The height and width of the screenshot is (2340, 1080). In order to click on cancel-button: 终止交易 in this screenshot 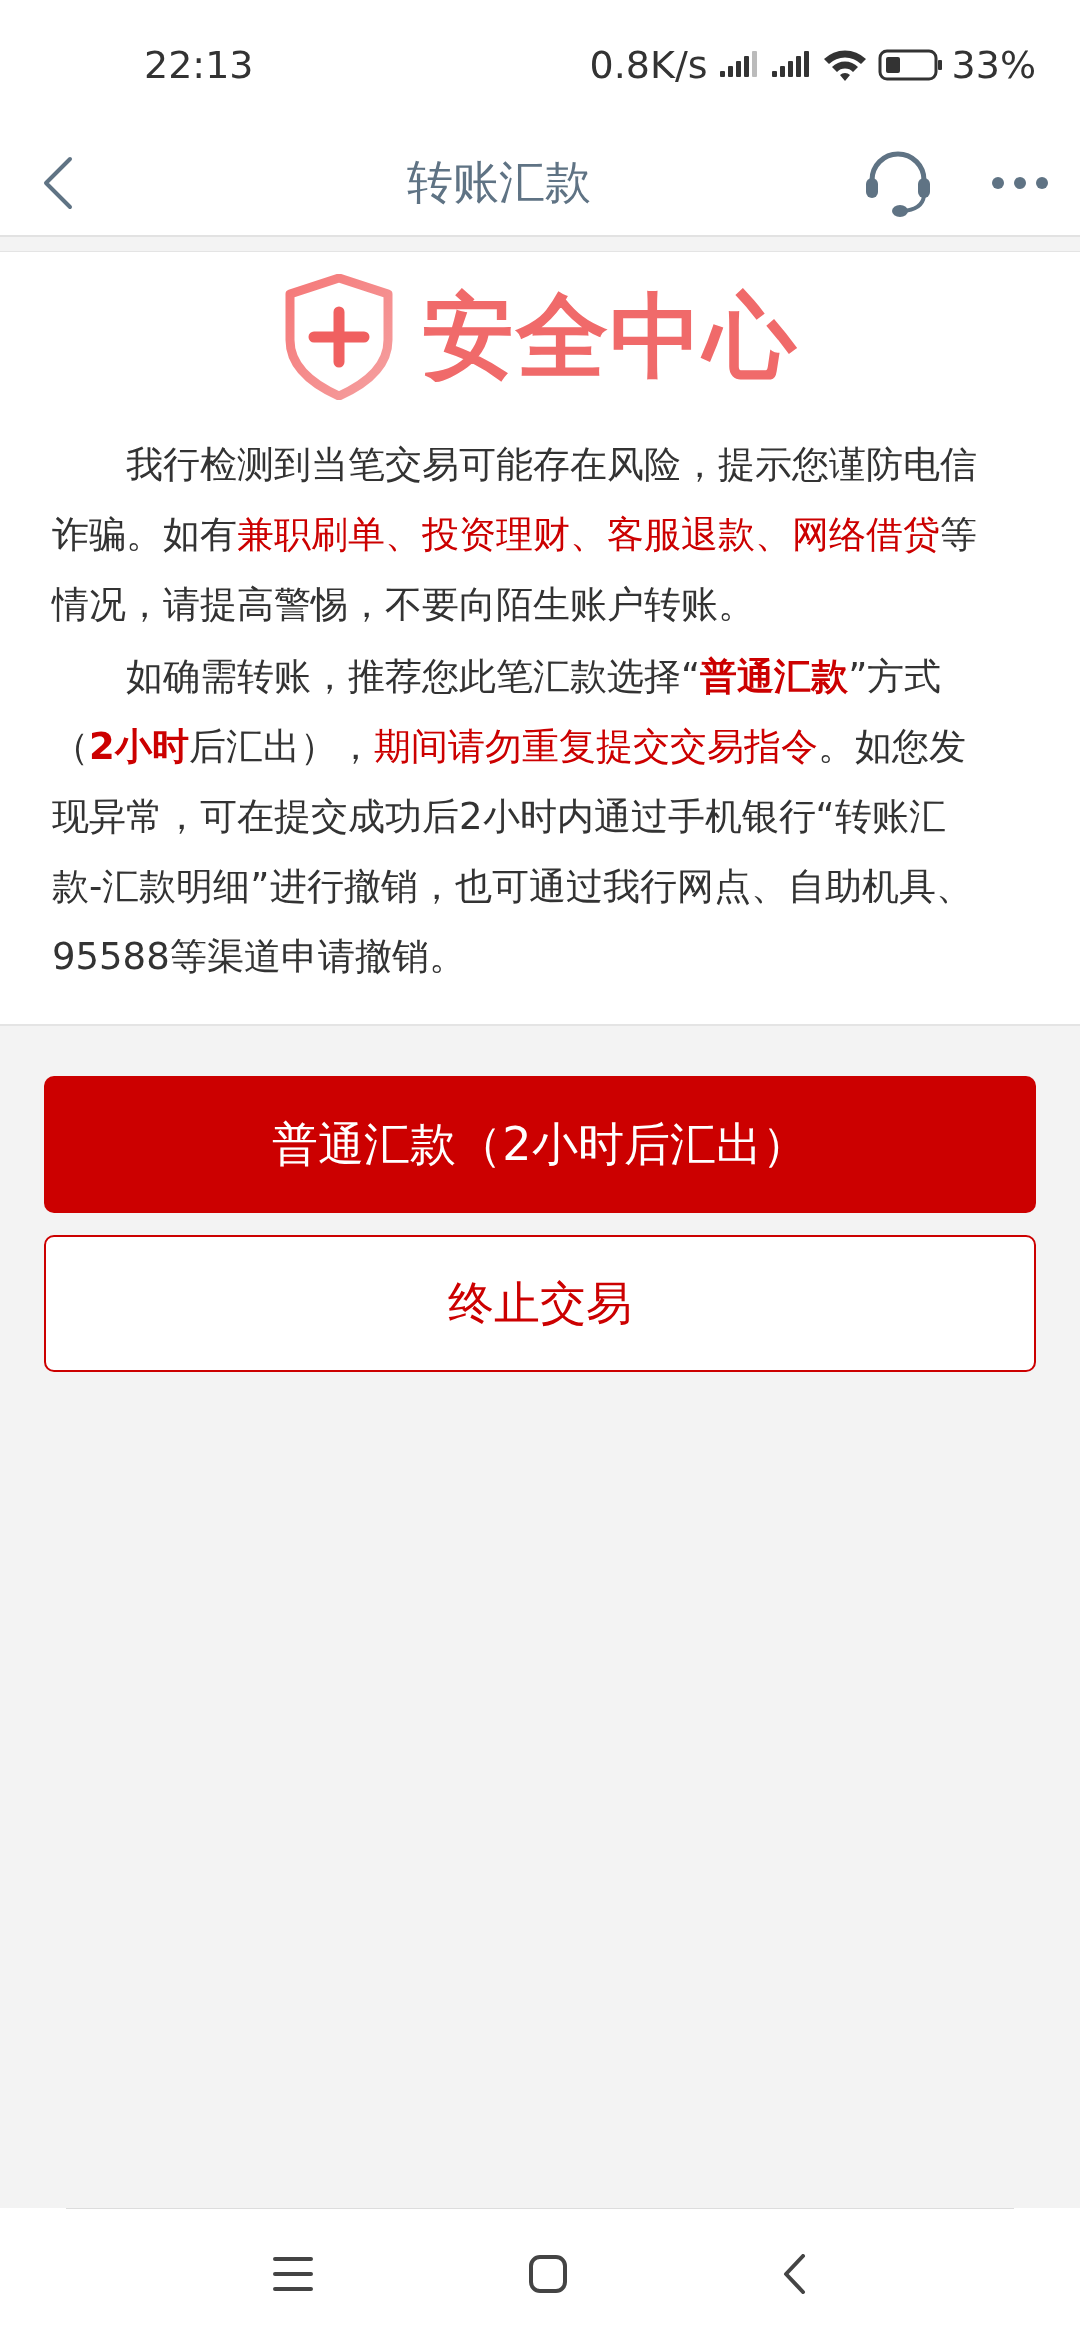, I will do `click(540, 1303)`.